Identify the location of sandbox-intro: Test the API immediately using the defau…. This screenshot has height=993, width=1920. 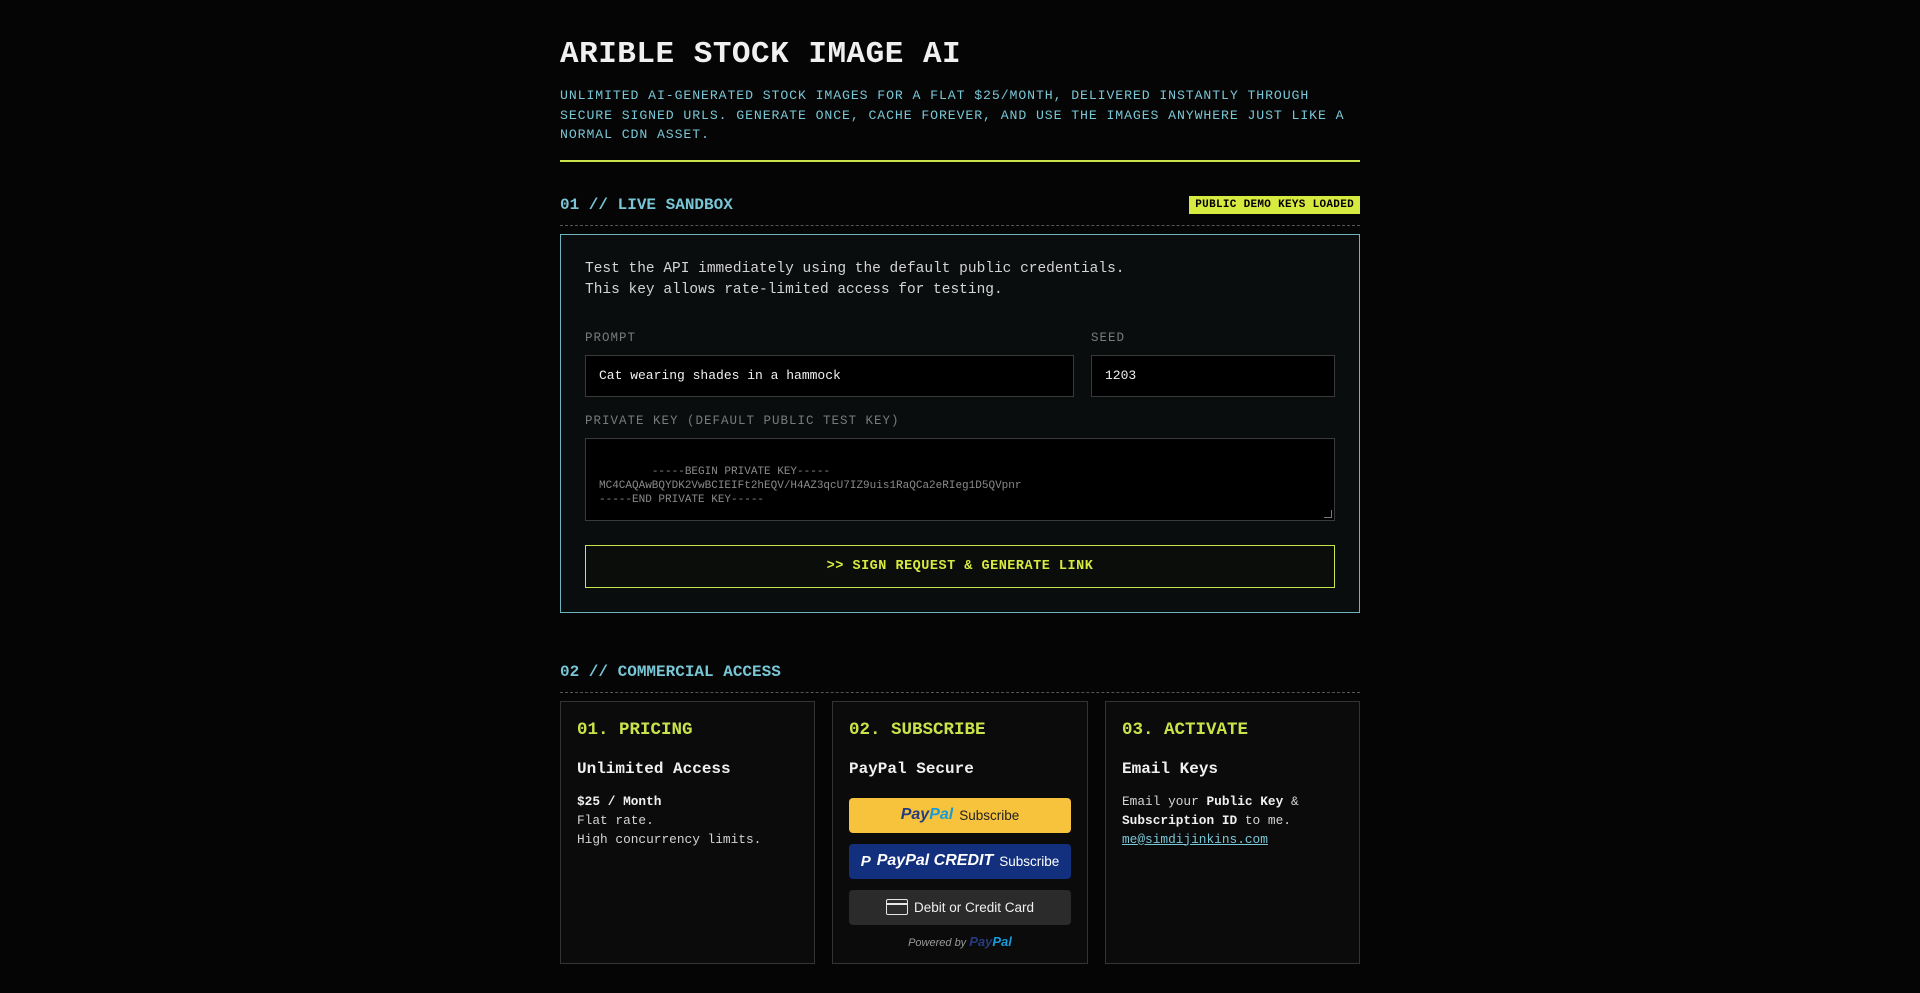
(960, 280).